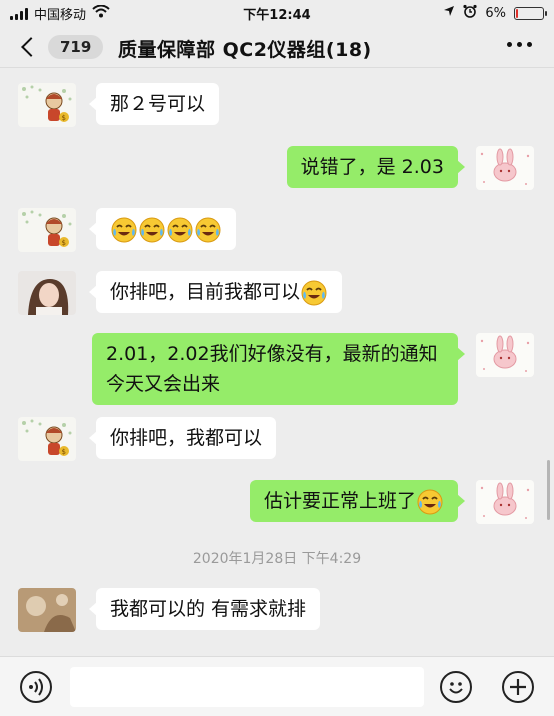  What do you see at coordinates (31, 47) in the screenshot?
I see `back-chevron-icon` at bounding box center [31, 47].